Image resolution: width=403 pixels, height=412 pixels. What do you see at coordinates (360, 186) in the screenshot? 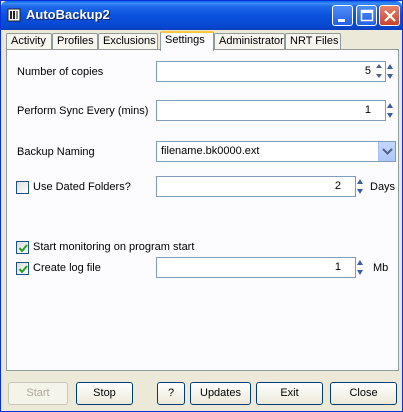
I see `dated-spin-arrows` at bounding box center [360, 186].